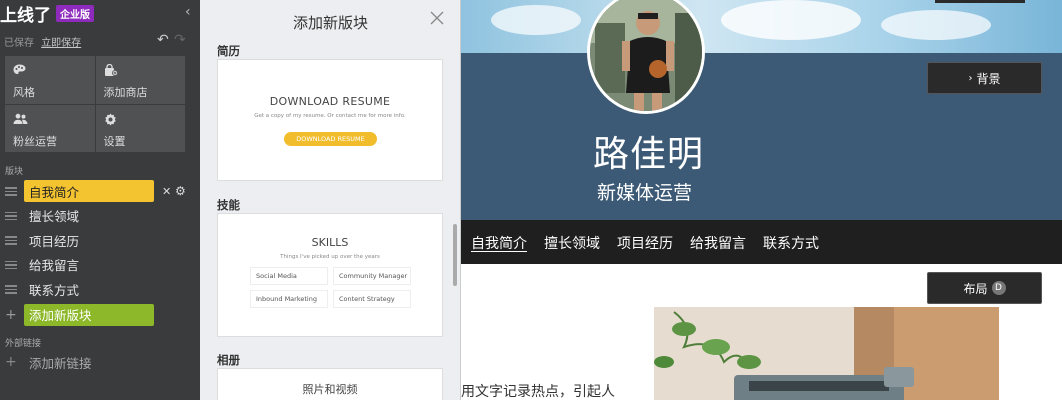 The image size is (1062, 400). I want to click on external-links-label: 外部链接, so click(23, 344).